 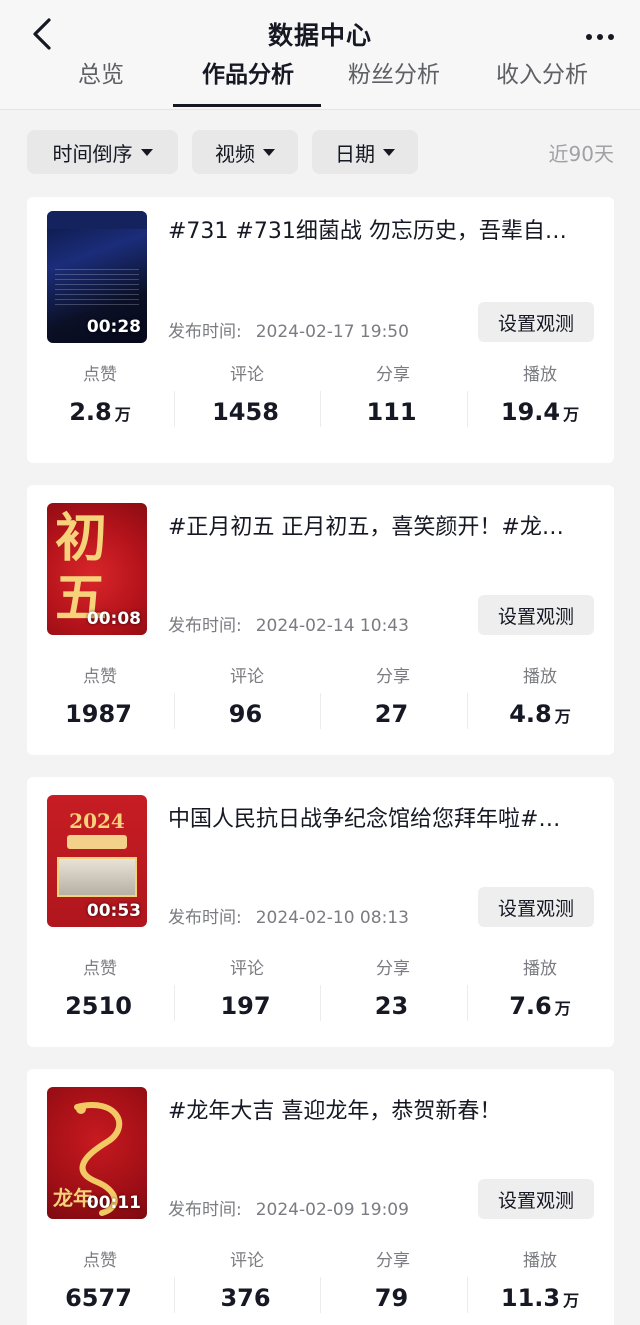 I want to click on thumbnail-text-lines, so click(x=97, y=289).